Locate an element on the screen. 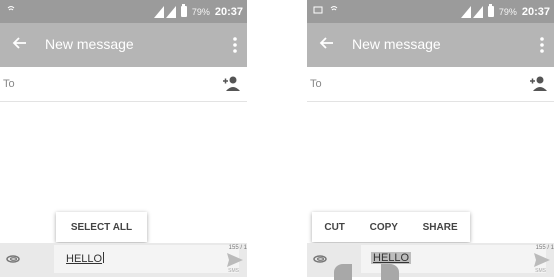 This screenshot has width=554, height=280. message-input: HELLO is located at coordinates (146, 259).